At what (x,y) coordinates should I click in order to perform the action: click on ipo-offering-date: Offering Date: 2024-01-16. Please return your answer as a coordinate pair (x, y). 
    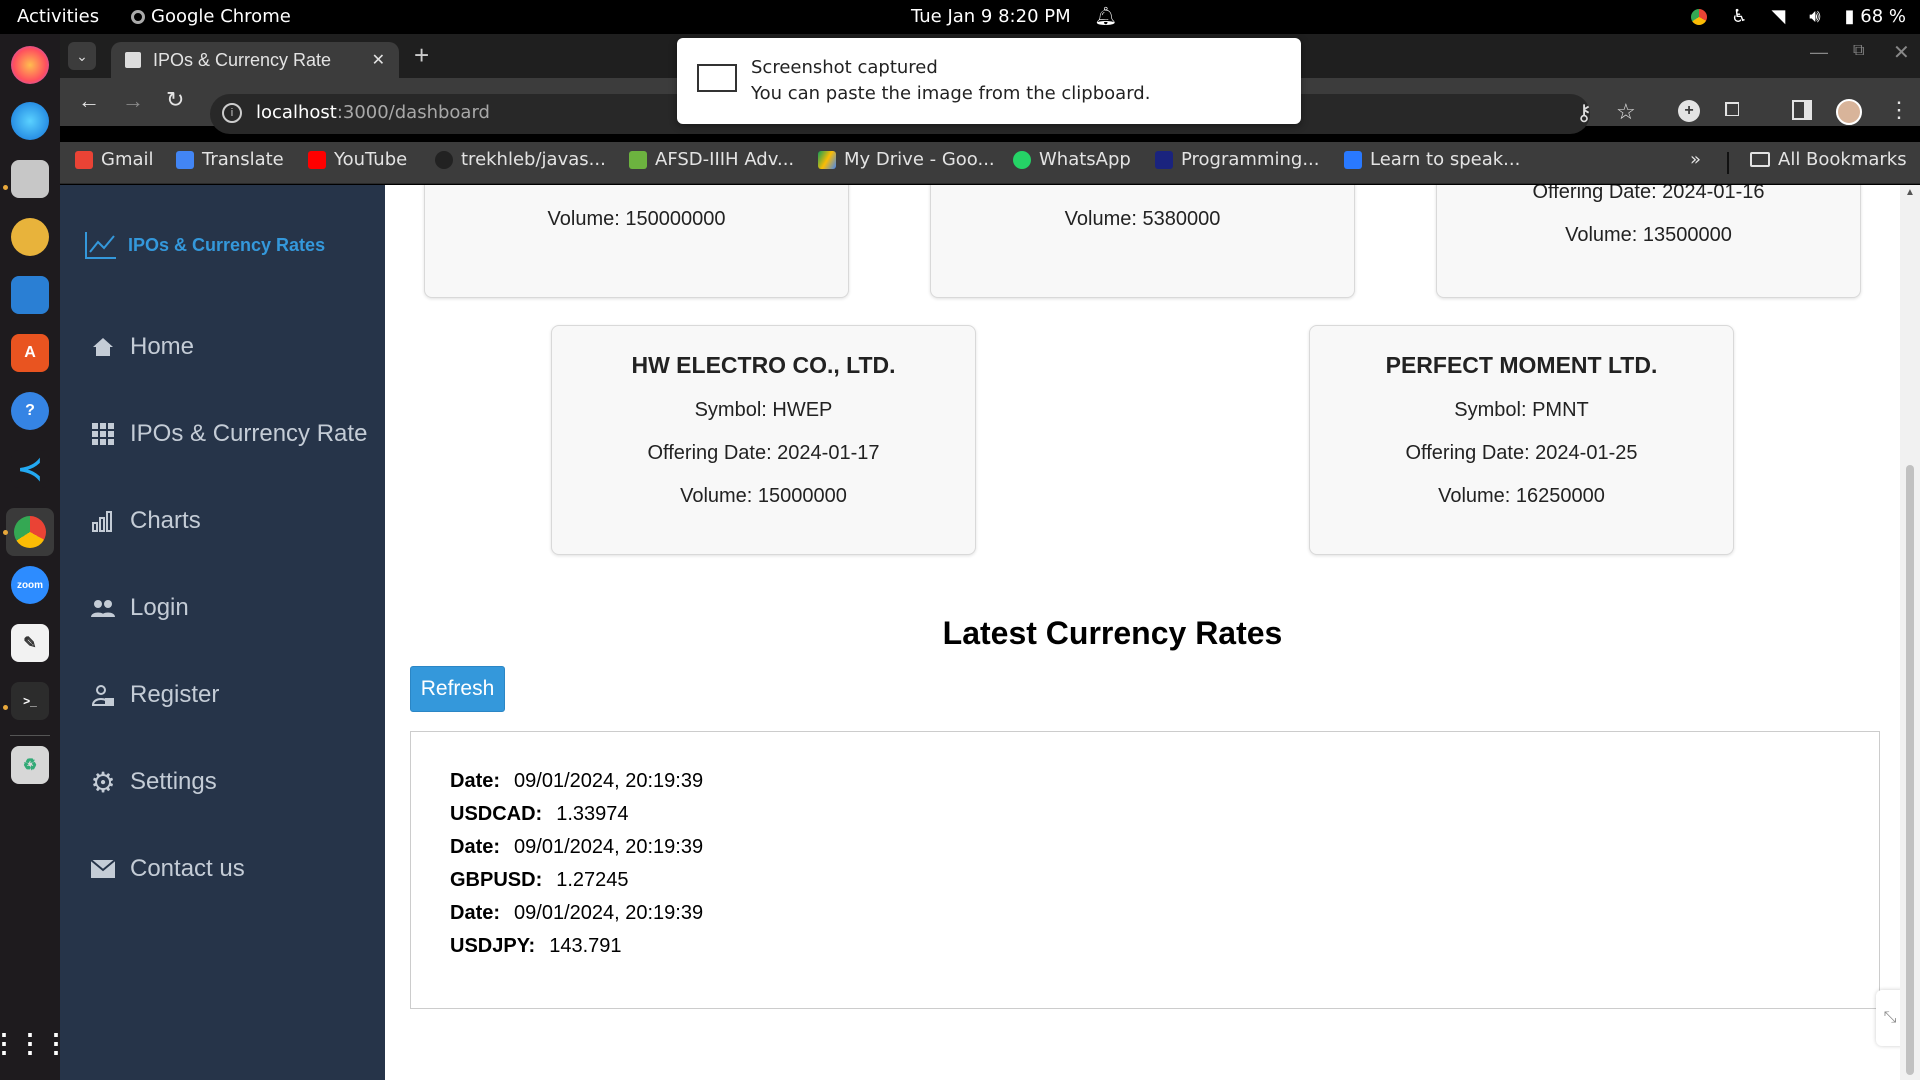
    Looking at the image, I should click on (1648, 194).